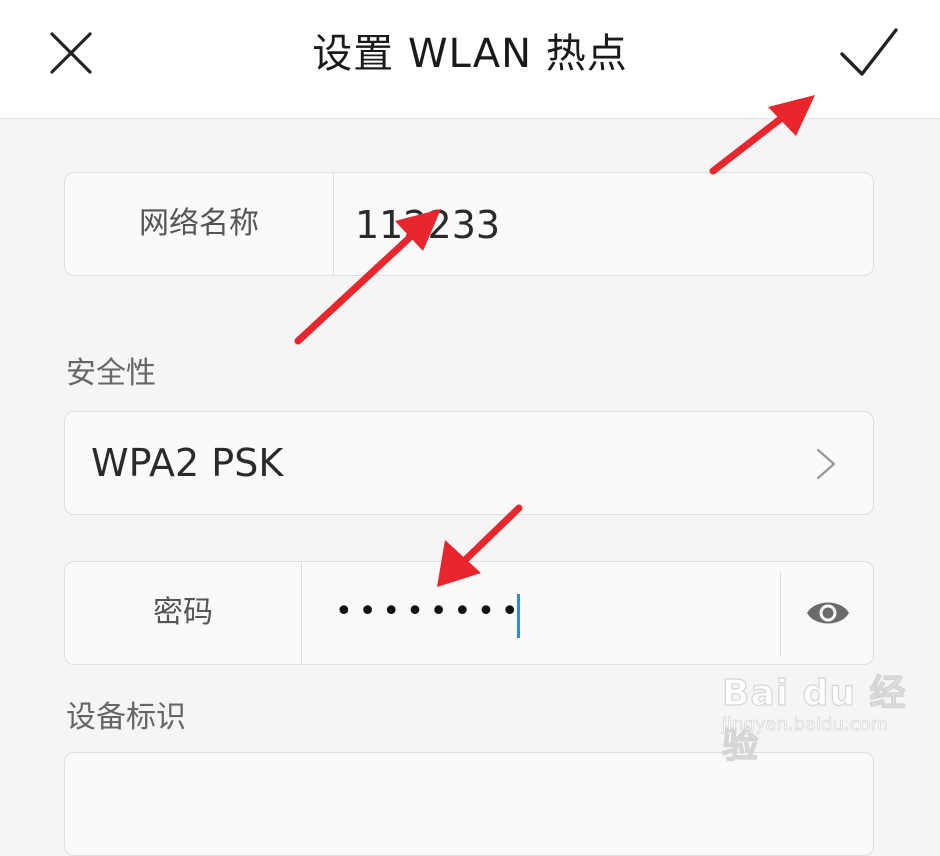  What do you see at coordinates (545, 613) in the screenshot?
I see `password-input: ••••••••` at bounding box center [545, 613].